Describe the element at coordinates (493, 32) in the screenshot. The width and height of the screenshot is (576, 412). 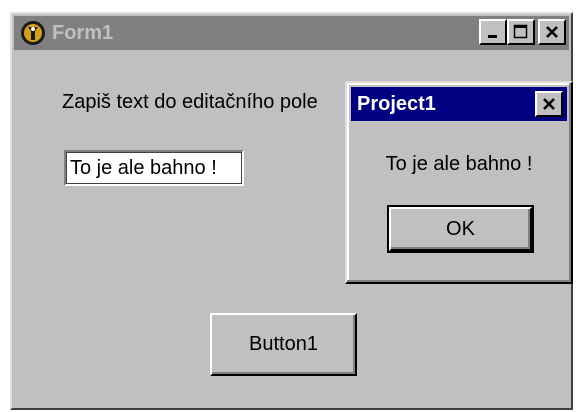
I see `minimize-button` at that location.